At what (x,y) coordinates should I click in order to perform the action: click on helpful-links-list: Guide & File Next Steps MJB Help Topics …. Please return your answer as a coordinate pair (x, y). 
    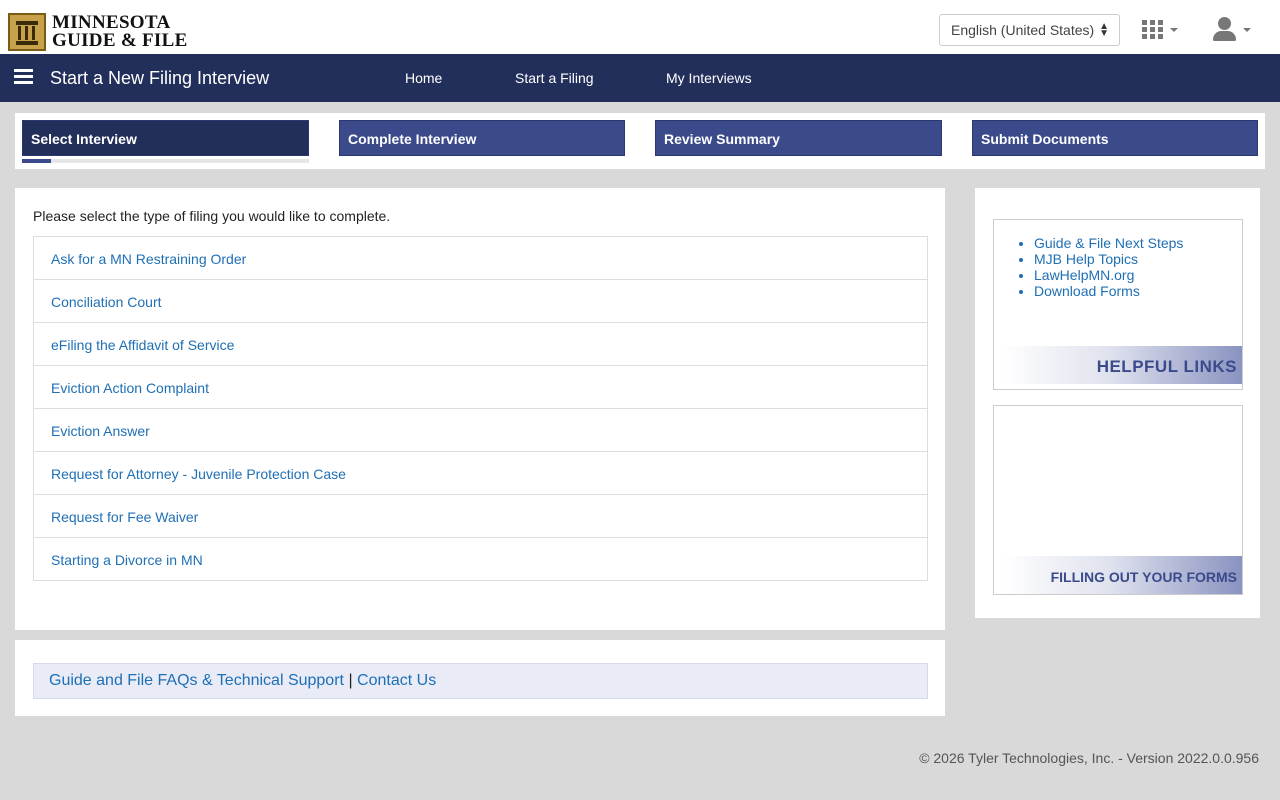
    Looking at the image, I should click on (1108, 267).